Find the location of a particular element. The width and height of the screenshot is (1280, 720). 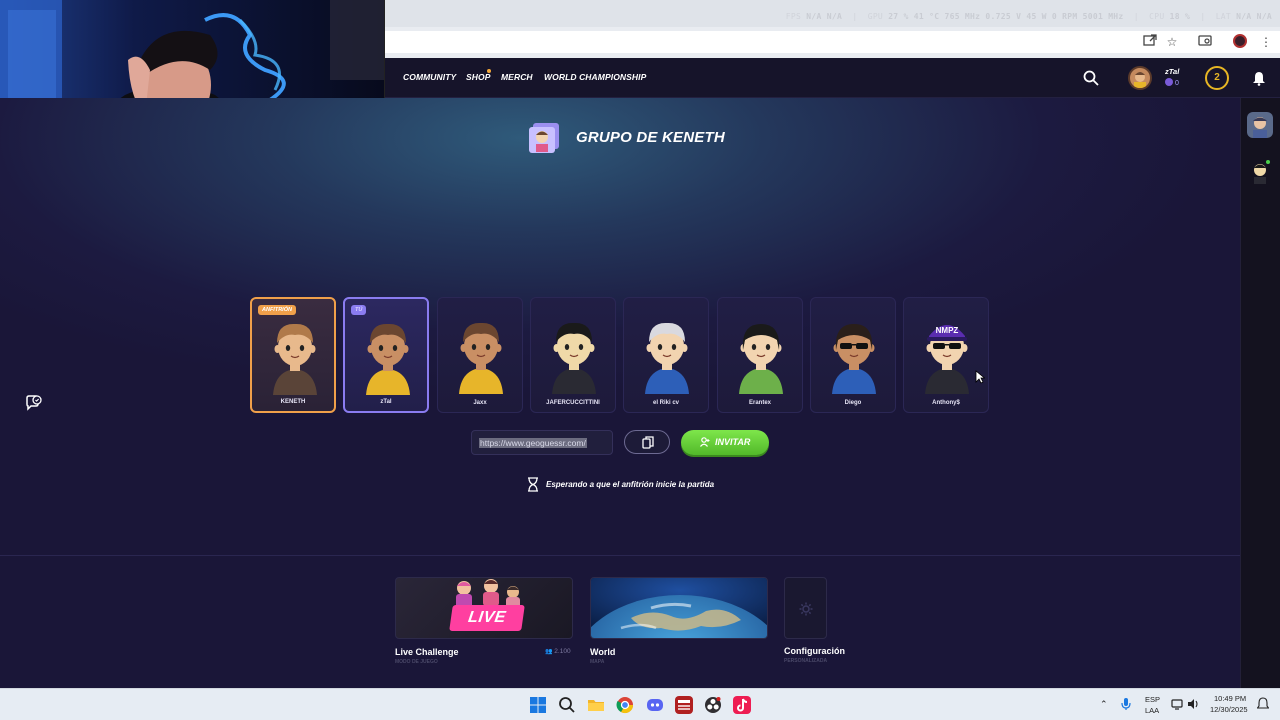

network-icon is located at coordinates (1177, 704).